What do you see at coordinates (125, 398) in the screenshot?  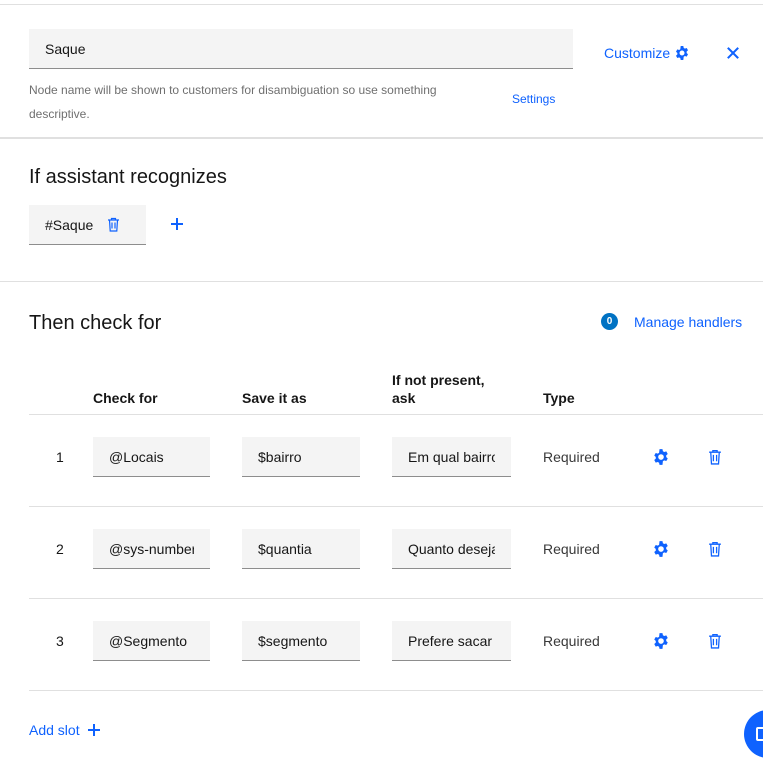 I see `column-header-check-for: Check for` at bounding box center [125, 398].